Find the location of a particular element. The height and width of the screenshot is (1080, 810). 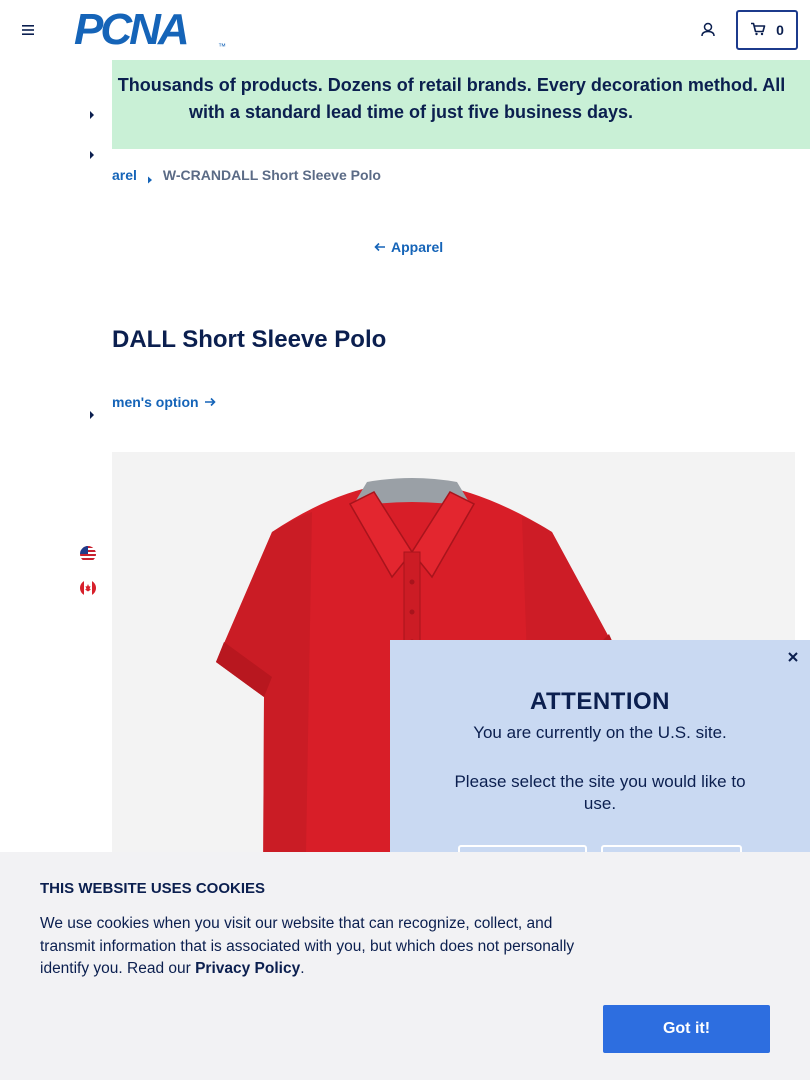

modal-title: ATTENTION is located at coordinates (600, 701).